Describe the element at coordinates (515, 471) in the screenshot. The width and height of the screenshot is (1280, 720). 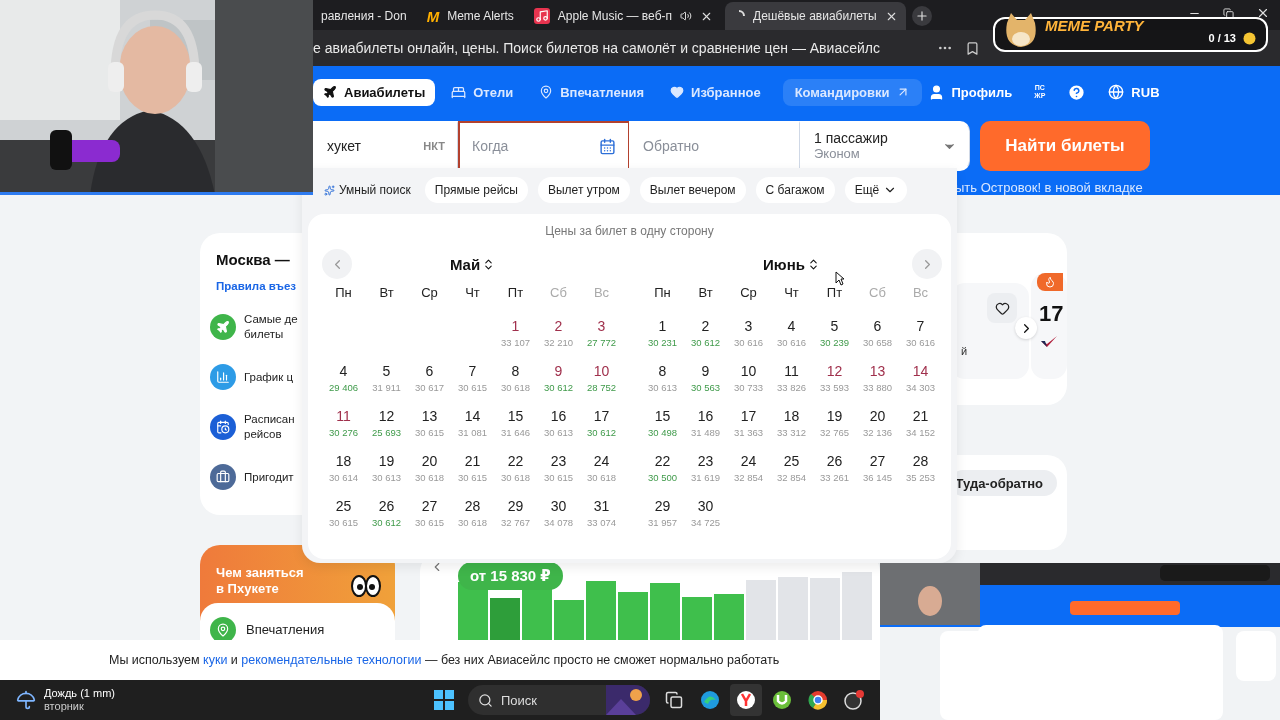
I see `calendar-day: 22 30 618` at that location.